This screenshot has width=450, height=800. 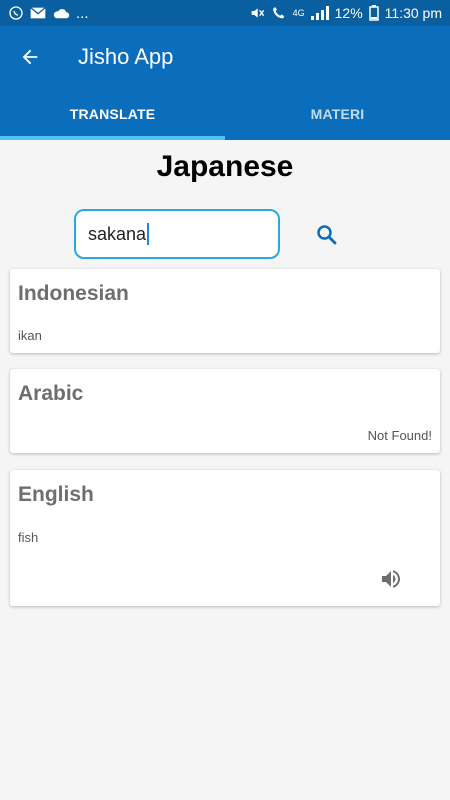 What do you see at coordinates (30, 335) in the screenshot?
I see `card-translation: ikan` at bounding box center [30, 335].